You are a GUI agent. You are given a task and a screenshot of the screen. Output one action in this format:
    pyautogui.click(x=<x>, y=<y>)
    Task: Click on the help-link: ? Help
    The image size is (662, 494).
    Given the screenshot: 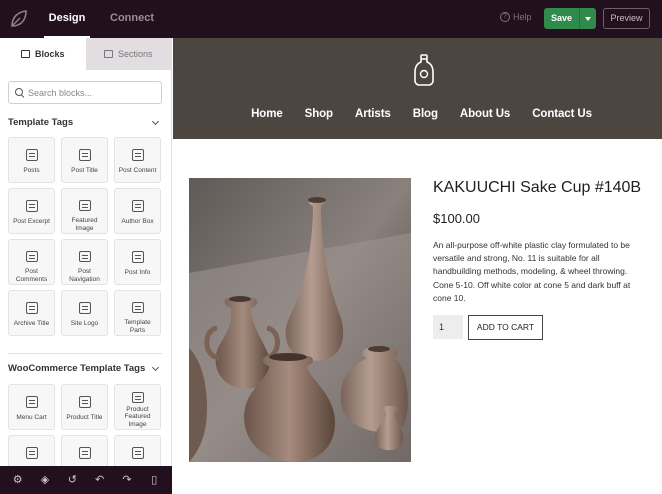 What is the action you would take?
    pyautogui.click(x=516, y=17)
    